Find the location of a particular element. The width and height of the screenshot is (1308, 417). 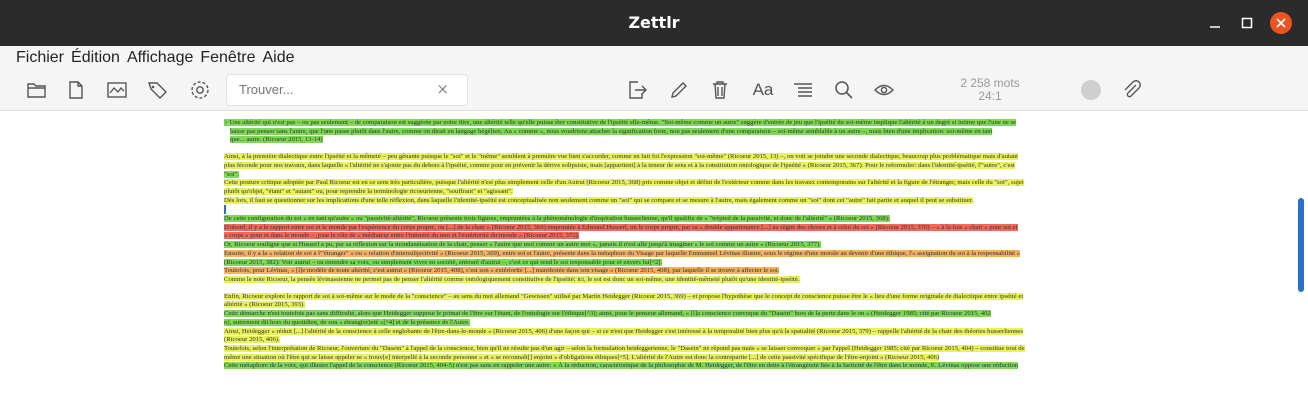

minimize-button is located at coordinates (1215, 23).